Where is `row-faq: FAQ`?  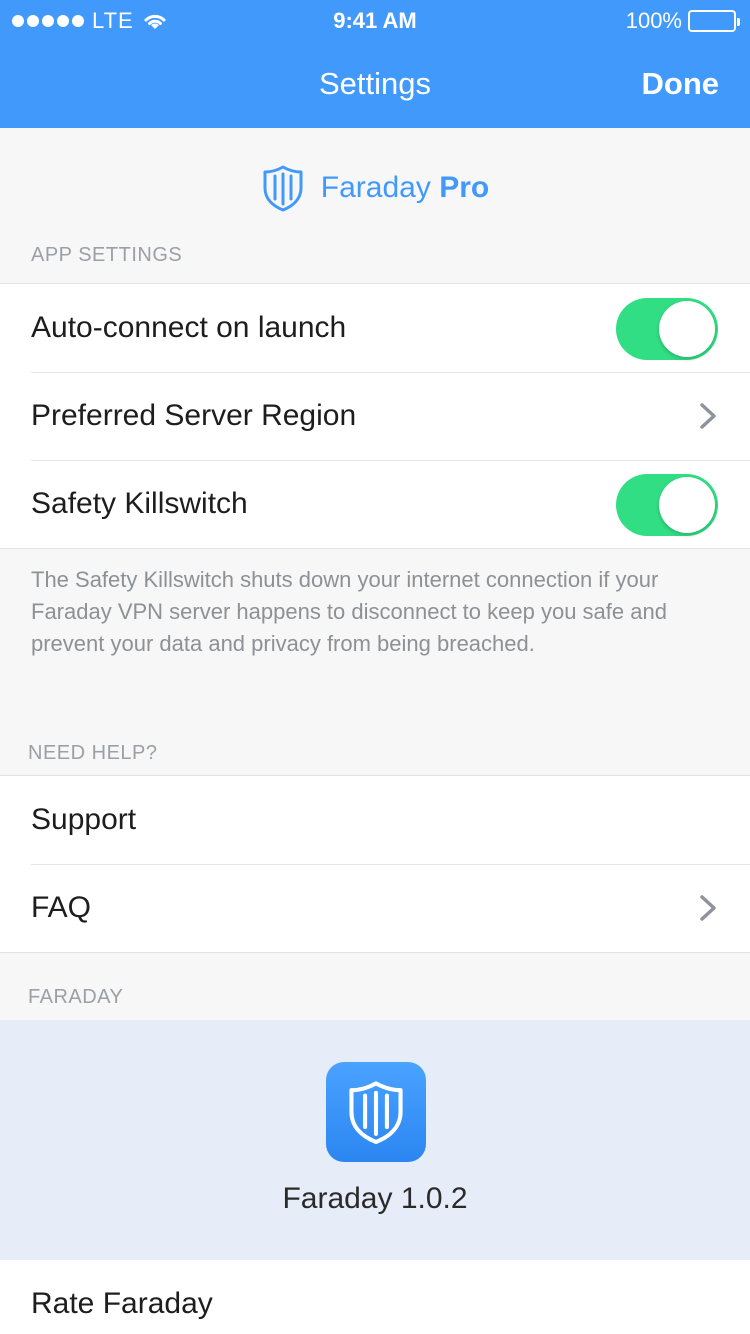 row-faq: FAQ is located at coordinates (375, 908).